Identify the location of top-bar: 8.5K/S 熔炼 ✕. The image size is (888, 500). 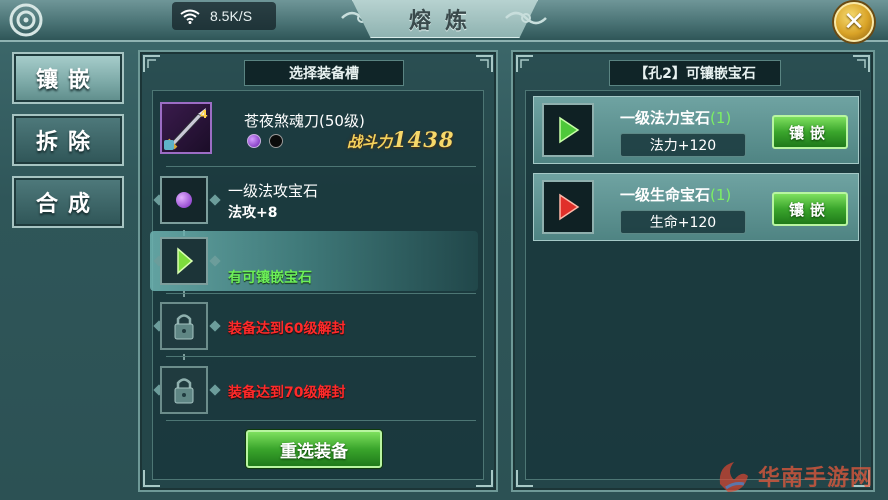
(444, 21).